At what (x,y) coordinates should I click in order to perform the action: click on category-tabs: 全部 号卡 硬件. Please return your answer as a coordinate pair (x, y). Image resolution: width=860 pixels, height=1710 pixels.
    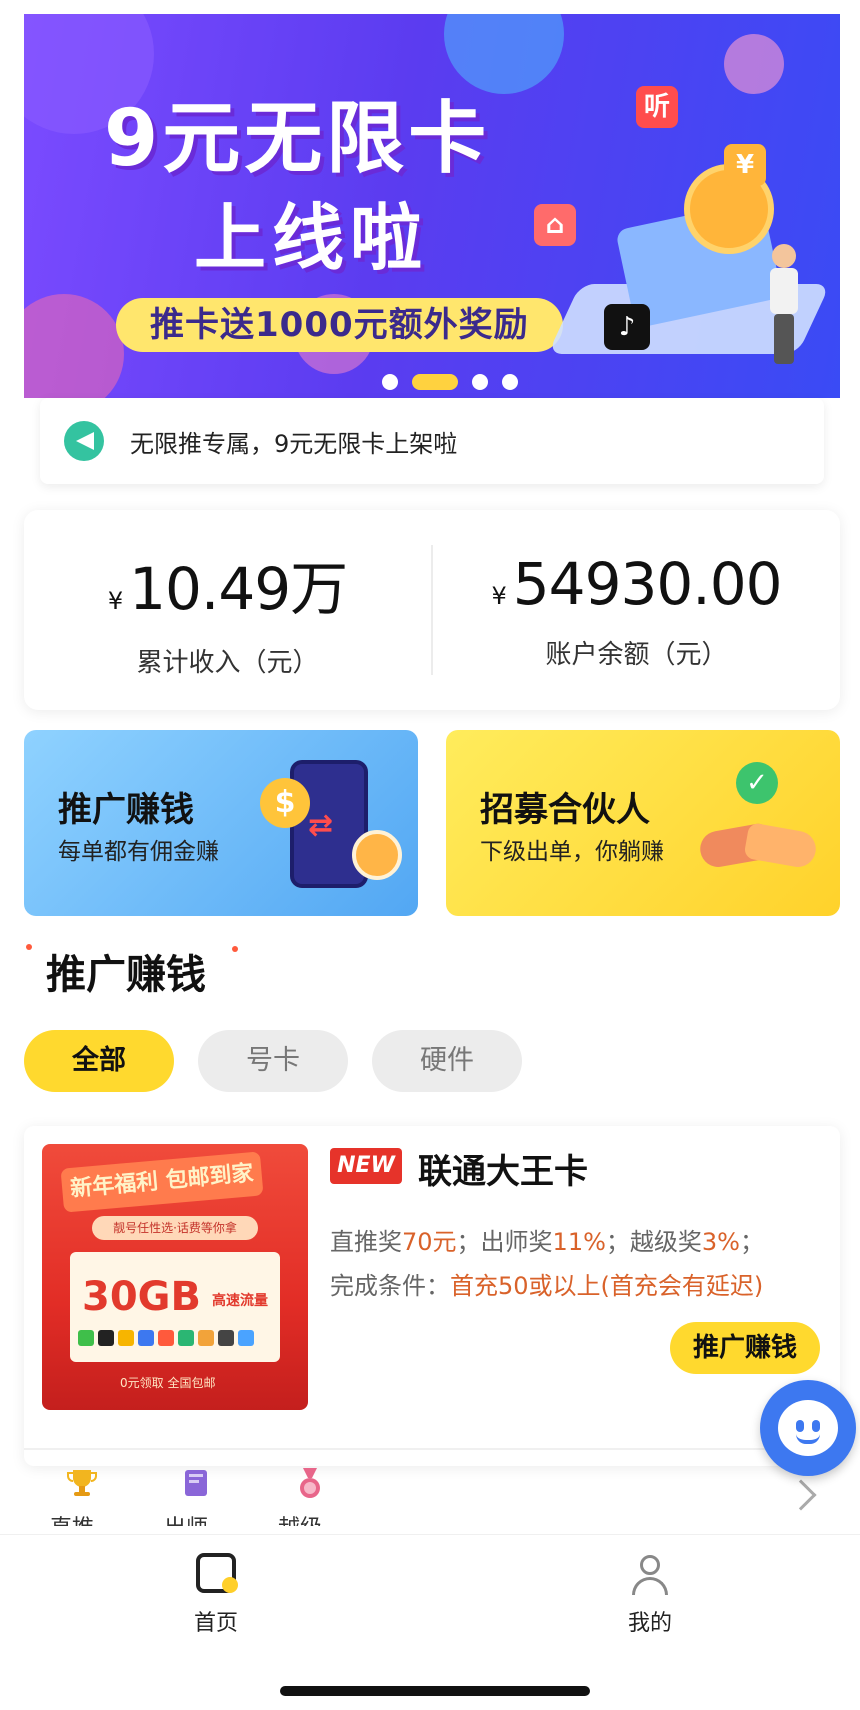
    Looking at the image, I should click on (273, 1061).